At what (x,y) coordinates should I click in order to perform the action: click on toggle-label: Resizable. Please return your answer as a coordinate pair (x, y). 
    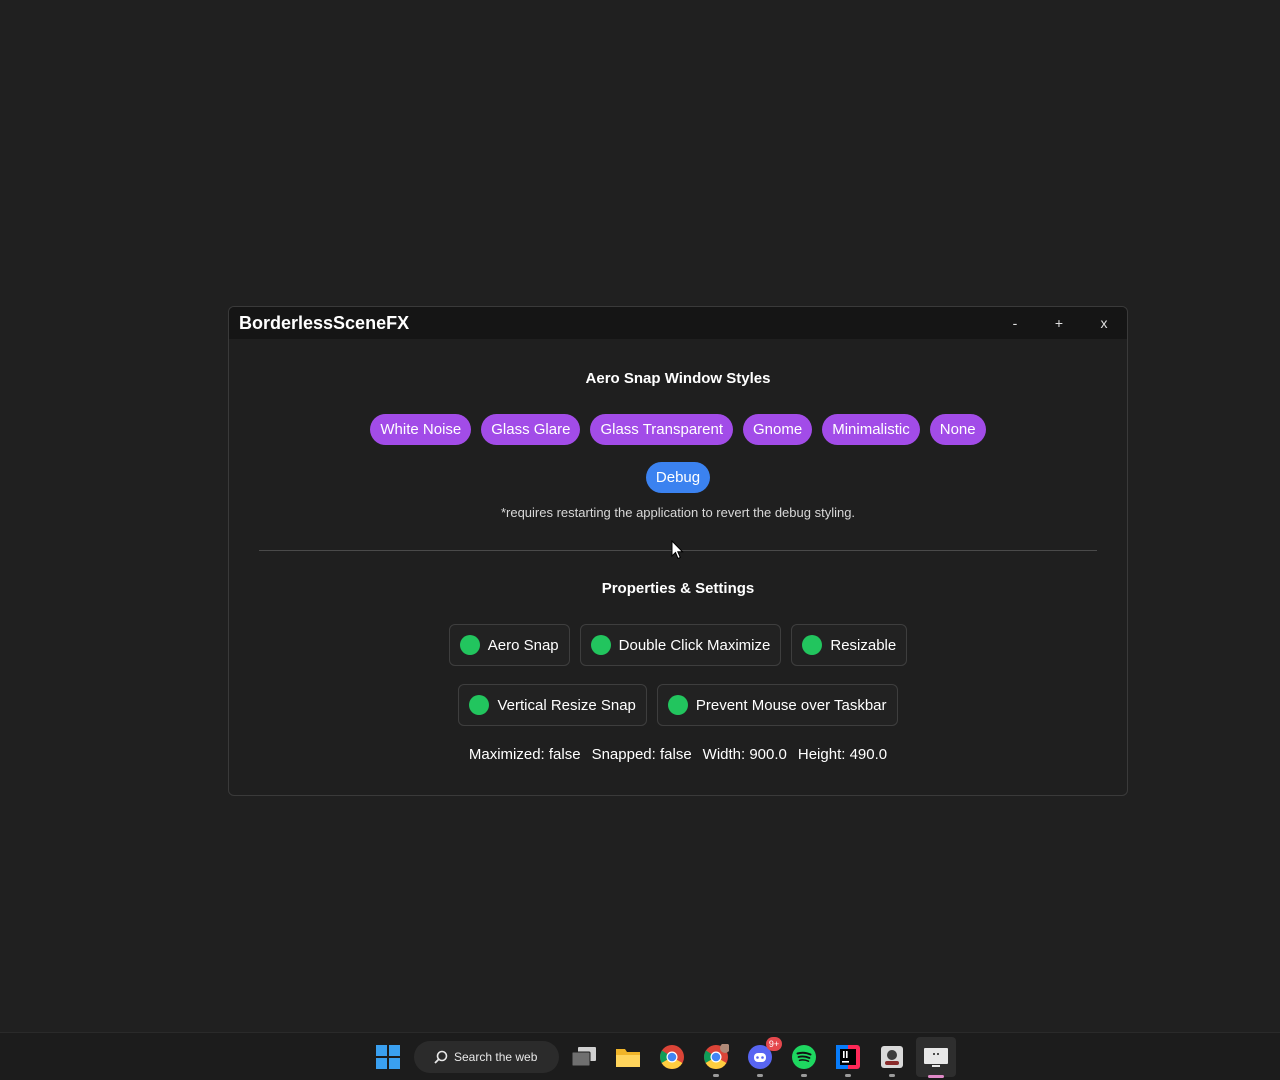
    Looking at the image, I should click on (863, 645).